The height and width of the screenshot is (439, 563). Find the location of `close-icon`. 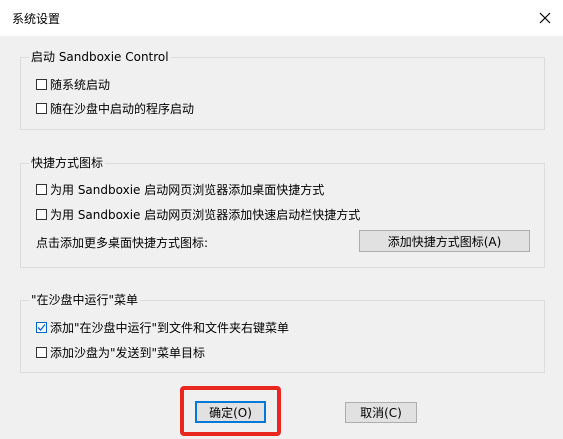

close-icon is located at coordinates (545, 18).